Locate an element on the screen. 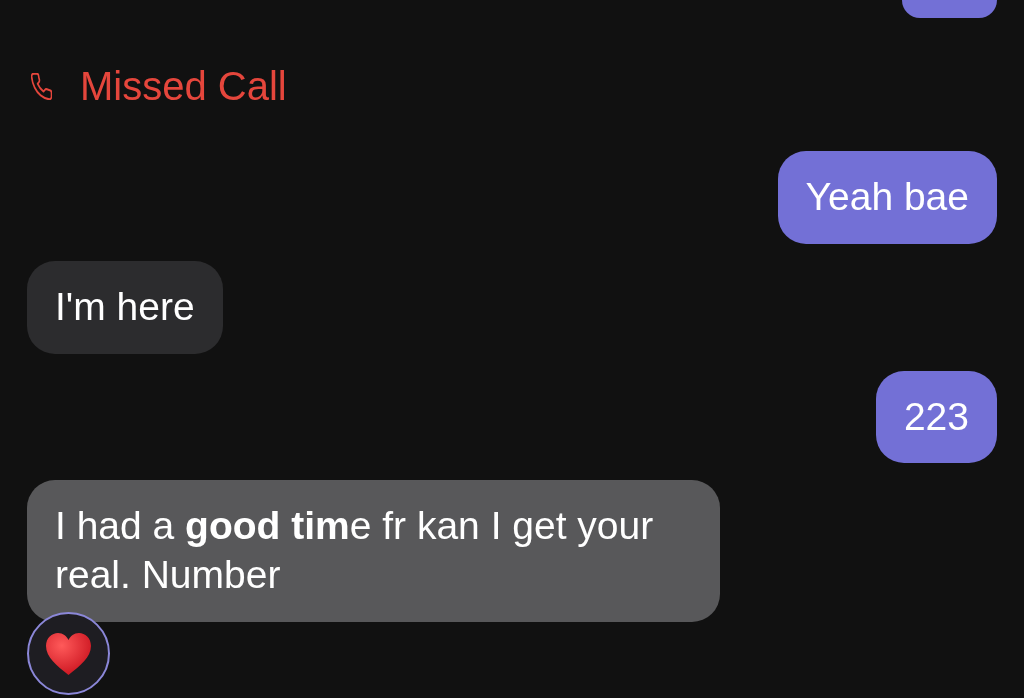 This screenshot has height=698, width=1024. heart-reaction-icon is located at coordinates (68, 653).